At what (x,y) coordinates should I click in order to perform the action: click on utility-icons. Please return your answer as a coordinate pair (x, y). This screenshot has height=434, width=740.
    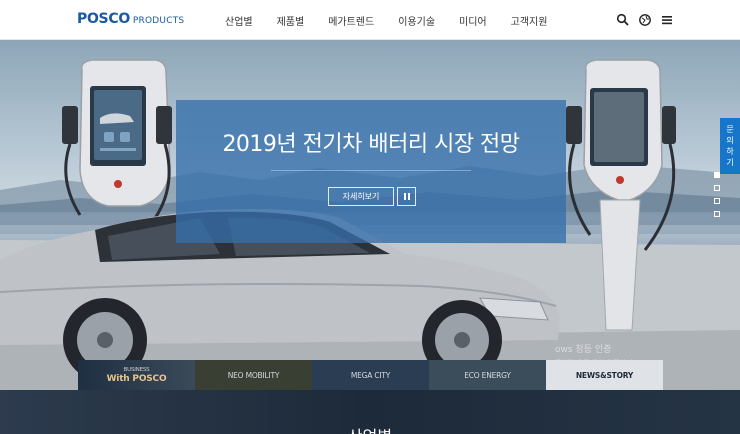
    Looking at the image, I should click on (641, 19).